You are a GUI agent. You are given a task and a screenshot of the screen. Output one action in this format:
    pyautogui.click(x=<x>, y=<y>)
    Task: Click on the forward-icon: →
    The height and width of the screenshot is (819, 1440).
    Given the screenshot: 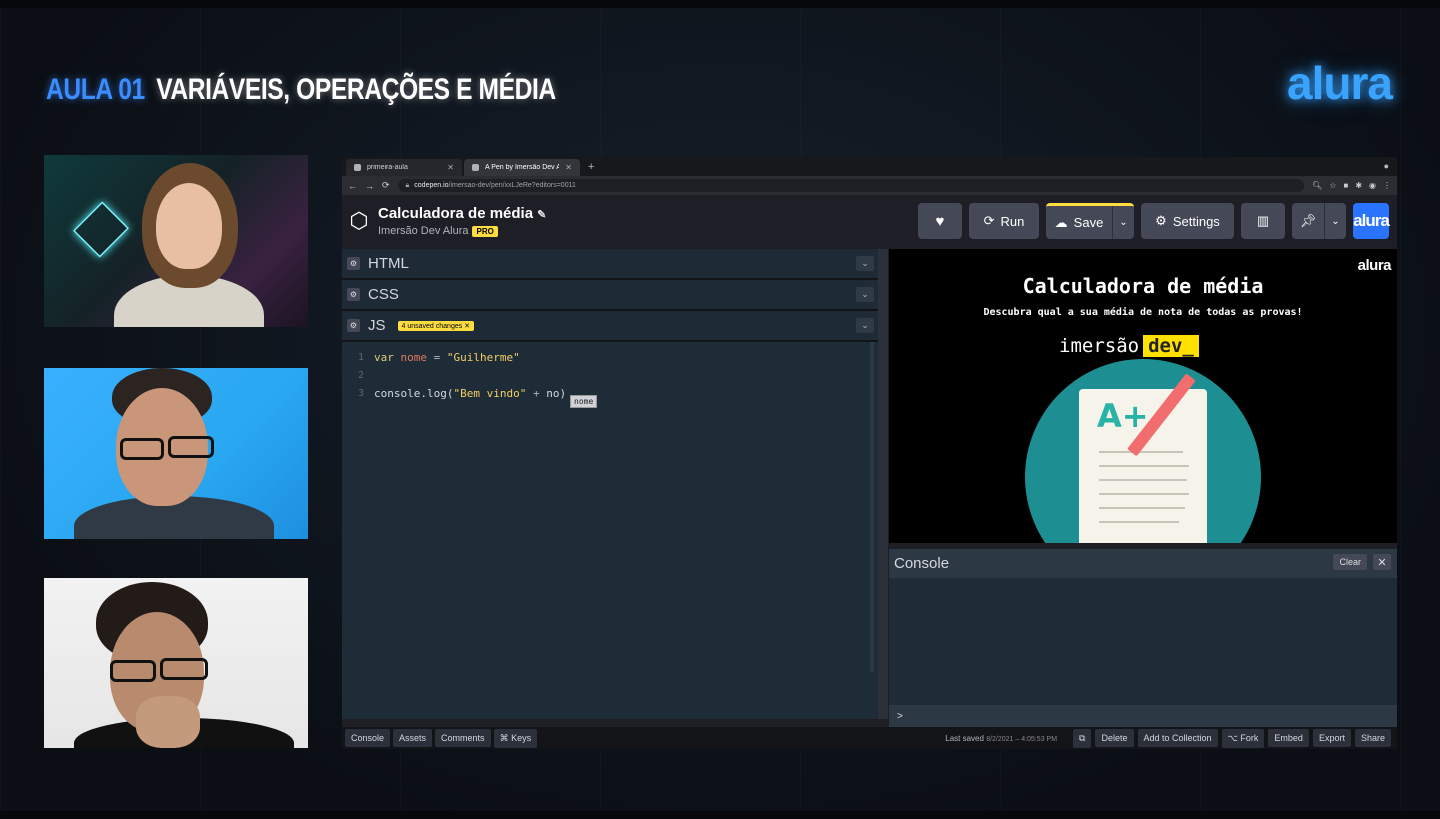 What is the action you would take?
    pyautogui.click(x=369, y=186)
    